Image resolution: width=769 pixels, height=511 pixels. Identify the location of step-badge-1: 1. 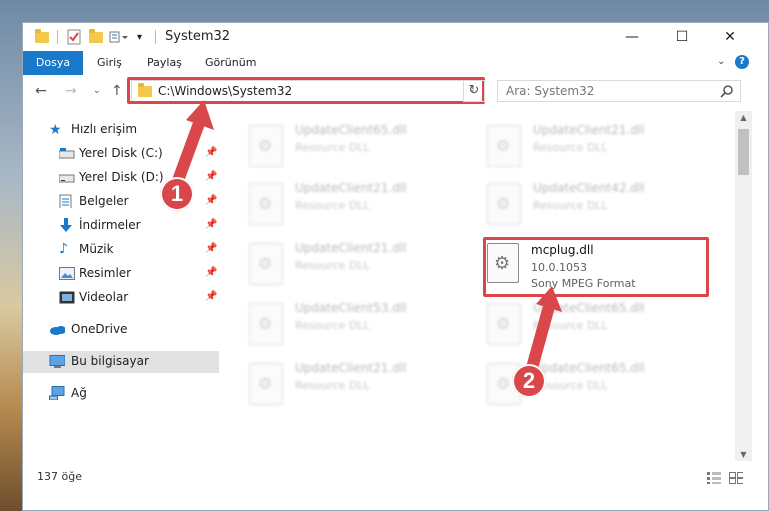
(177, 194).